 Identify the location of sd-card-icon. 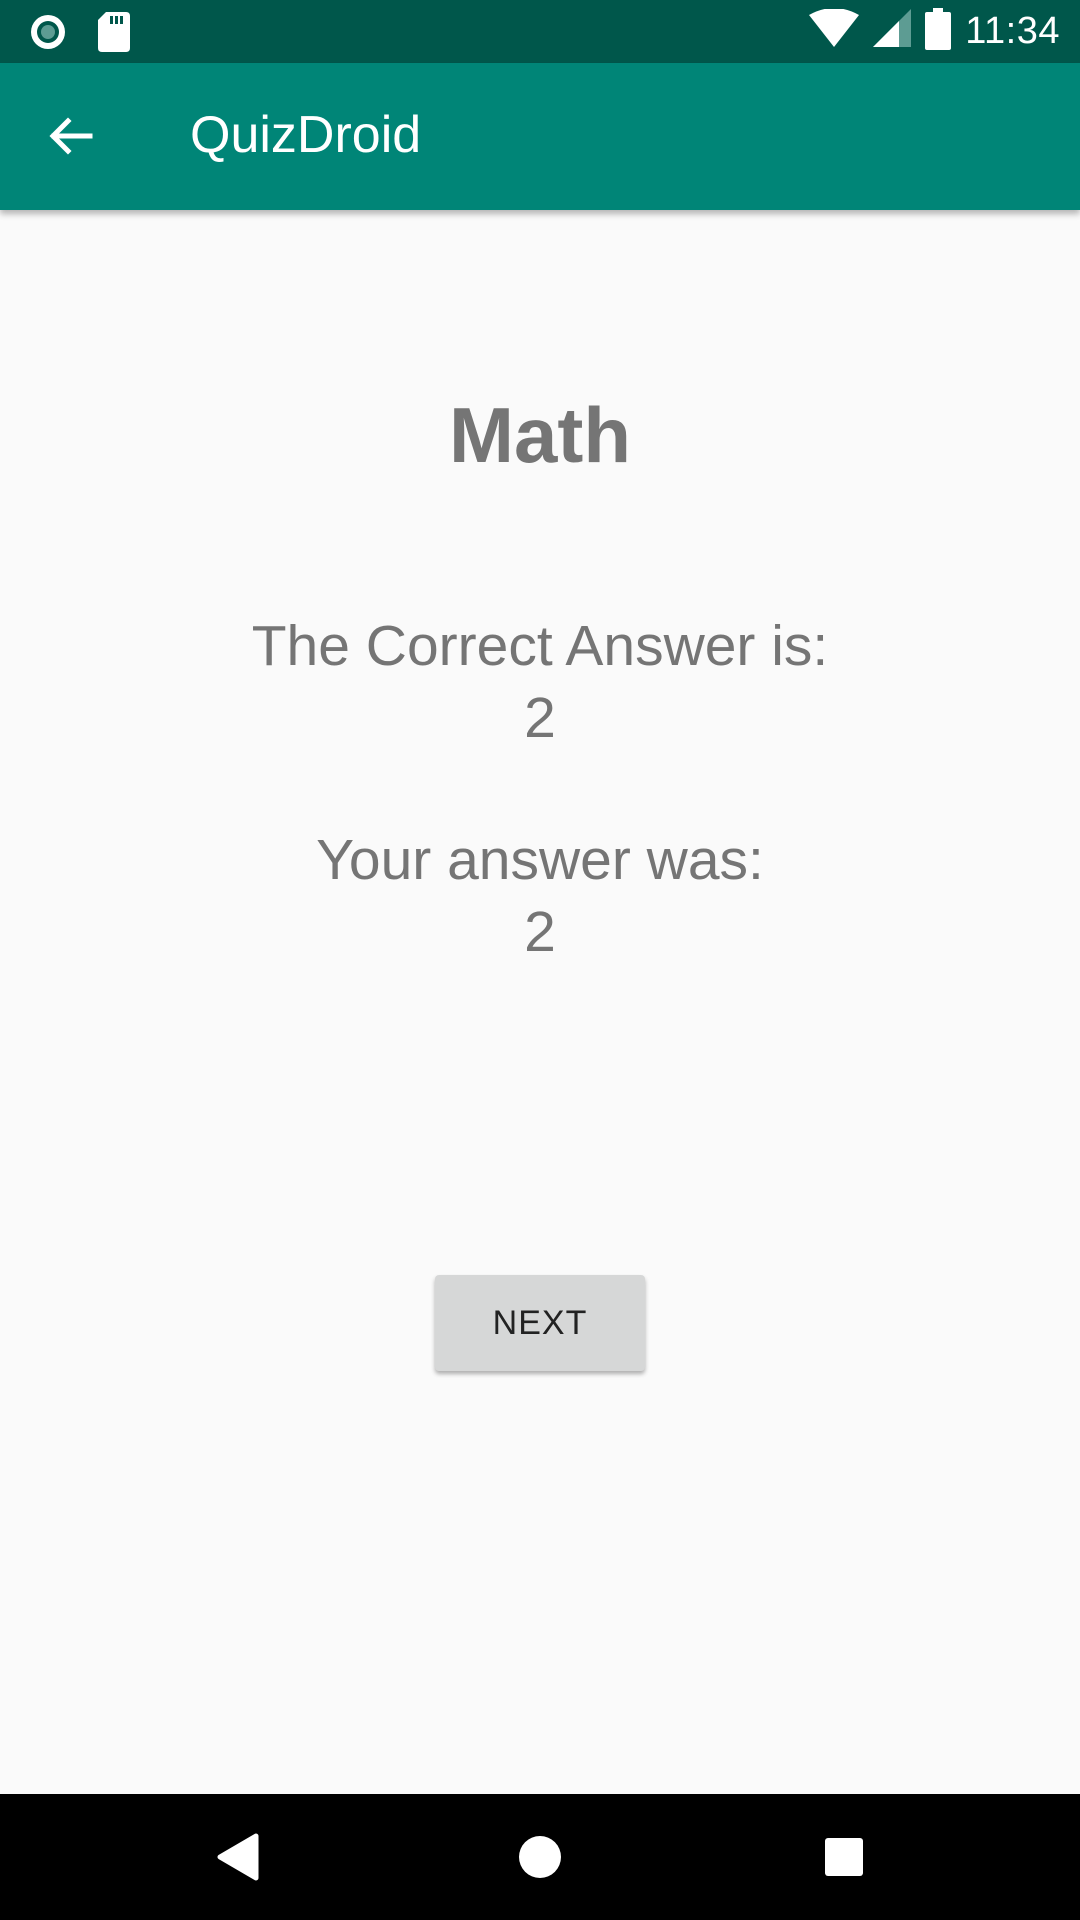
(114, 34).